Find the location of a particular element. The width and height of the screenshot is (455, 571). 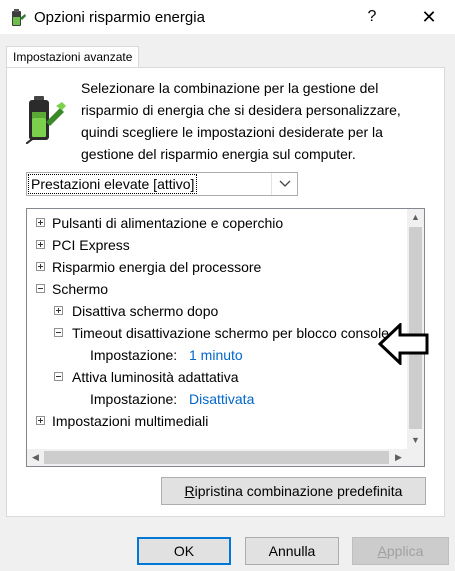

tree-item-label: Schermo is located at coordinates (80, 289).